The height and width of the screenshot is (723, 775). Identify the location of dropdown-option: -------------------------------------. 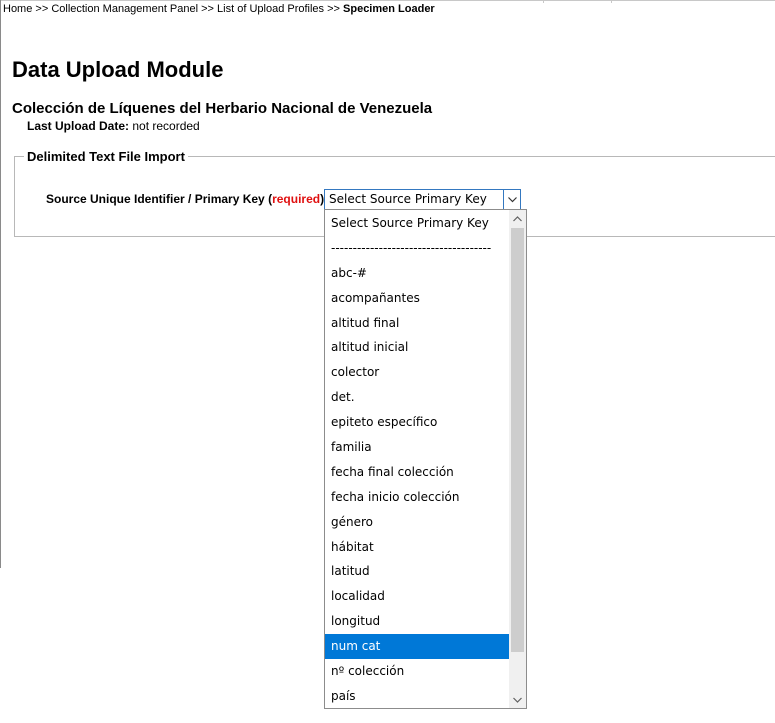
(417, 248).